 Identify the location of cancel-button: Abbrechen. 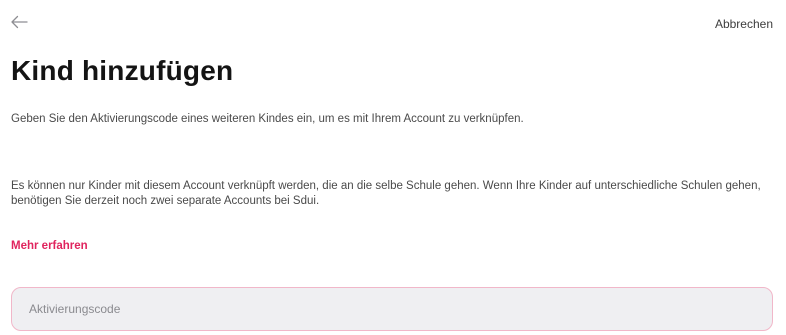
(744, 24).